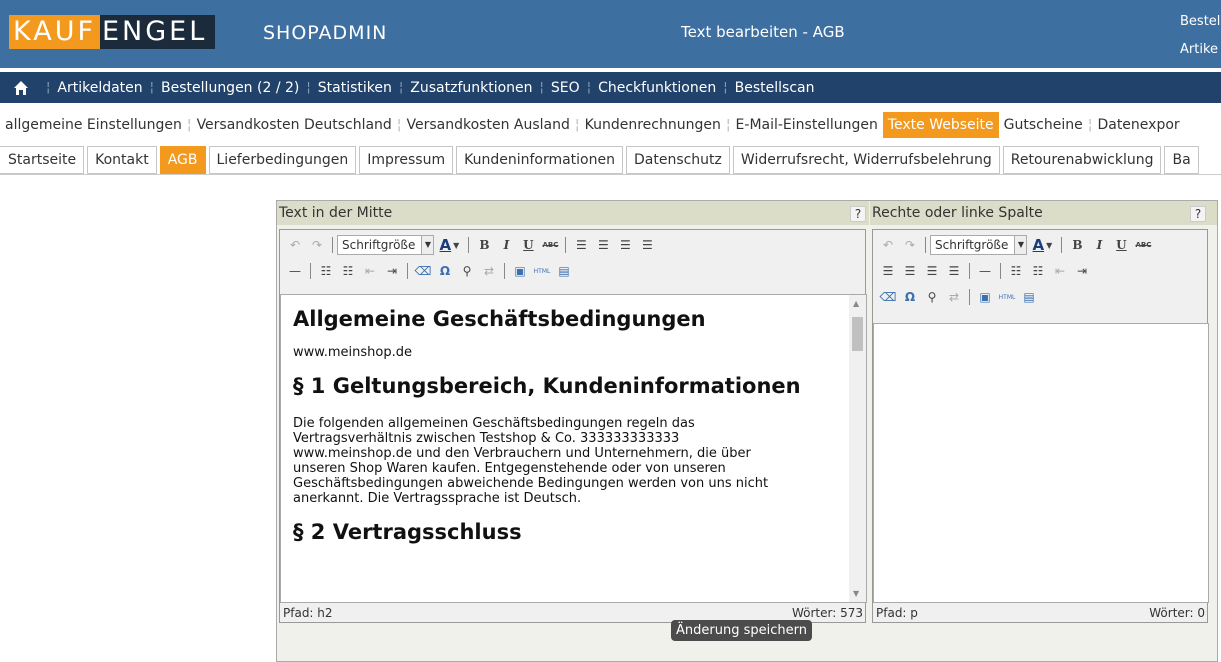 Image resolution: width=1221 pixels, height=662 pixels. I want to click on tab-widerrufsrecht: Widerrufsrecht, Widerrufsbelehrung, so click(866, 160).